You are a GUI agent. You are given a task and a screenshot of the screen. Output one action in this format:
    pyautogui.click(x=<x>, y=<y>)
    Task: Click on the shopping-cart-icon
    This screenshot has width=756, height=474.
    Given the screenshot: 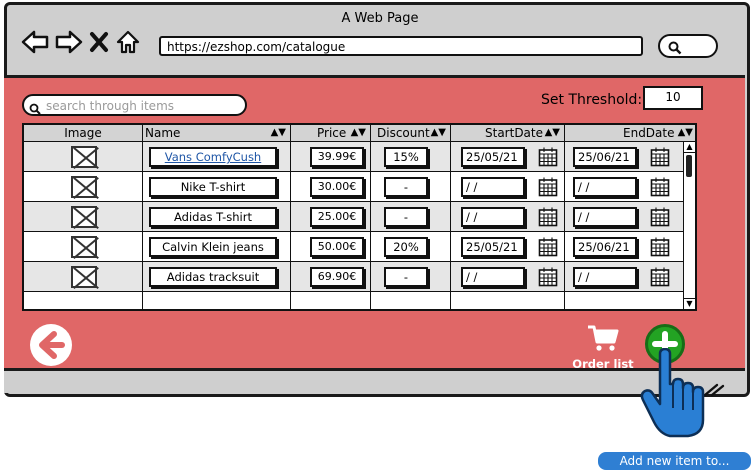 What is the action you would take?
    pyautogui.click(x=603, y=338)
    